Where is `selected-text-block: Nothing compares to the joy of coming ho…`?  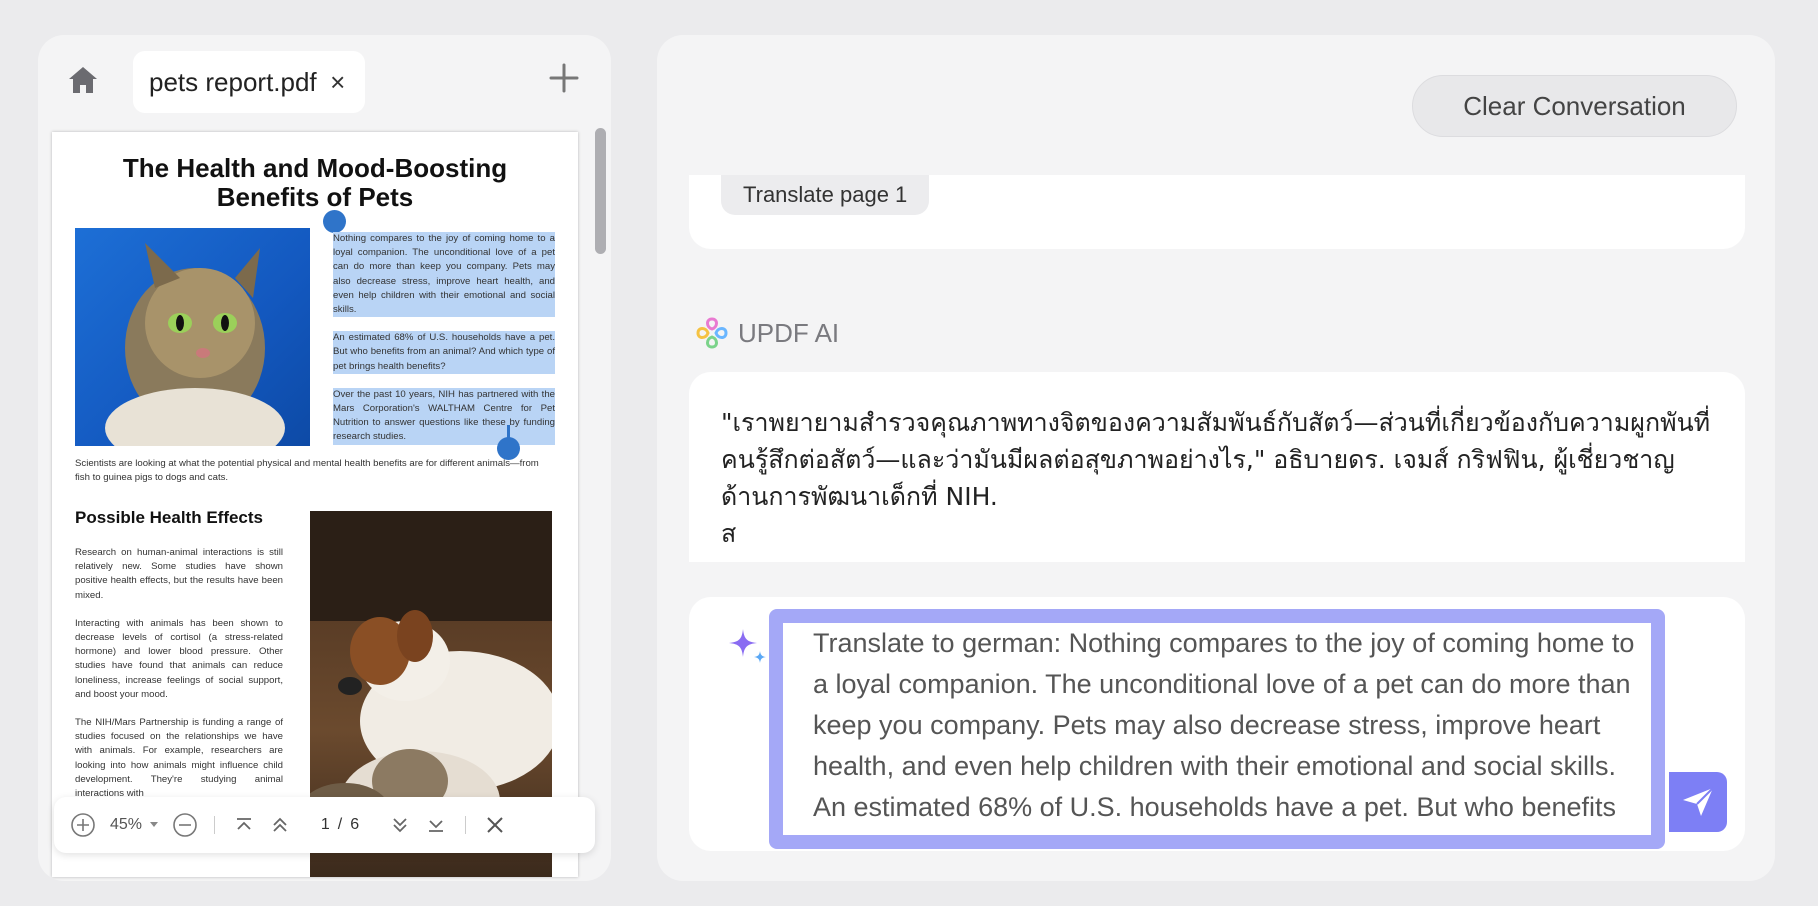
selected-text-block: Nothing compares to the joy of coming ho… is located at coordinates (444, 345).